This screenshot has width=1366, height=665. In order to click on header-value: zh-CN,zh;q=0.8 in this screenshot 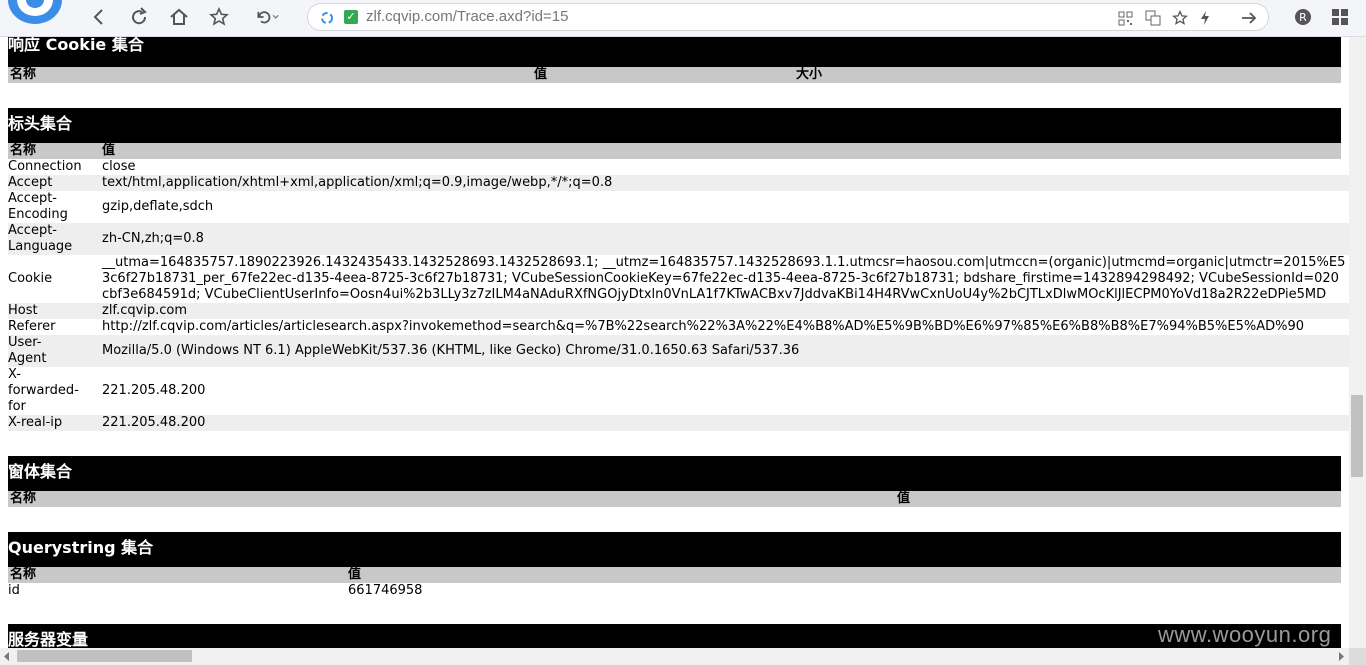, I will do `click(153, 238)`.